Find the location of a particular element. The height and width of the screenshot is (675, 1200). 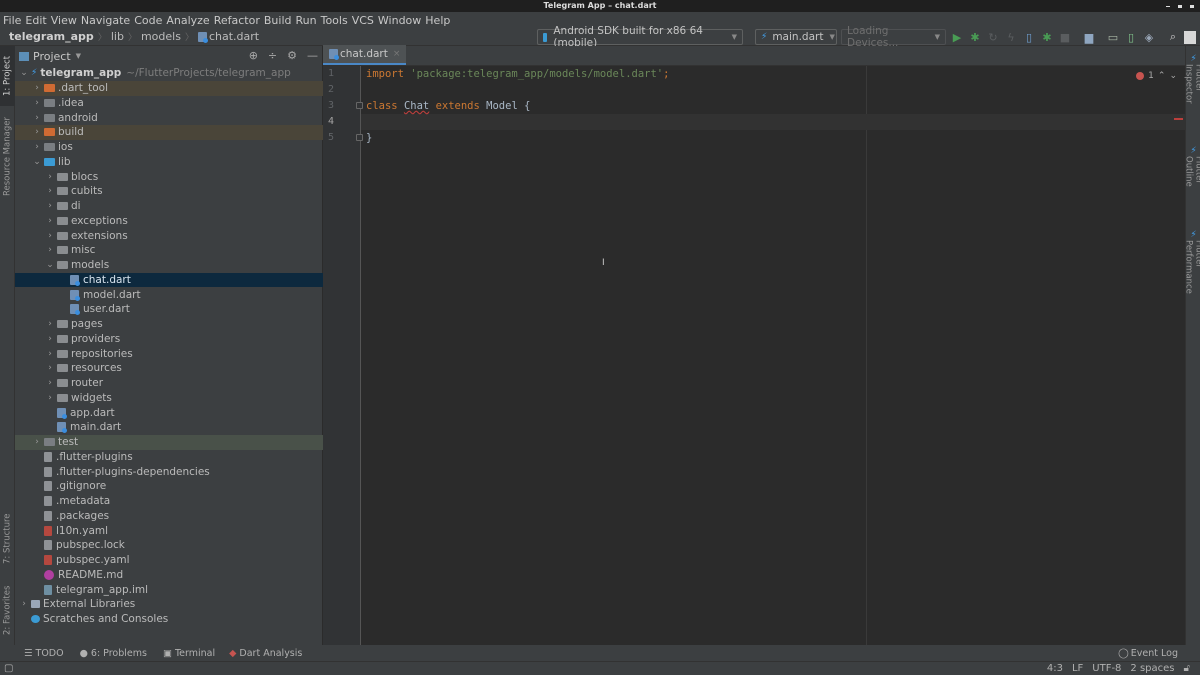

close-window-button is located at coordinates (1192, 6).